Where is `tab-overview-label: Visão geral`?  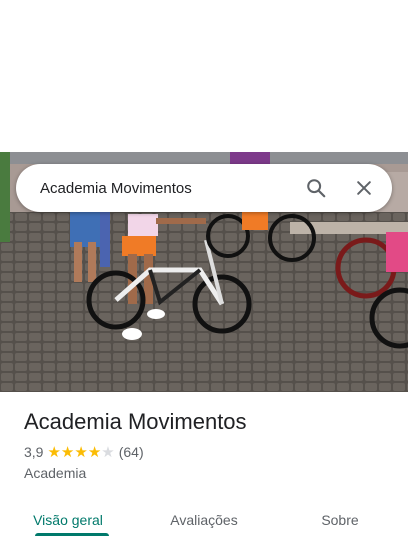
tab-overview-label: Visão geral is located at coordinates (68, 520).